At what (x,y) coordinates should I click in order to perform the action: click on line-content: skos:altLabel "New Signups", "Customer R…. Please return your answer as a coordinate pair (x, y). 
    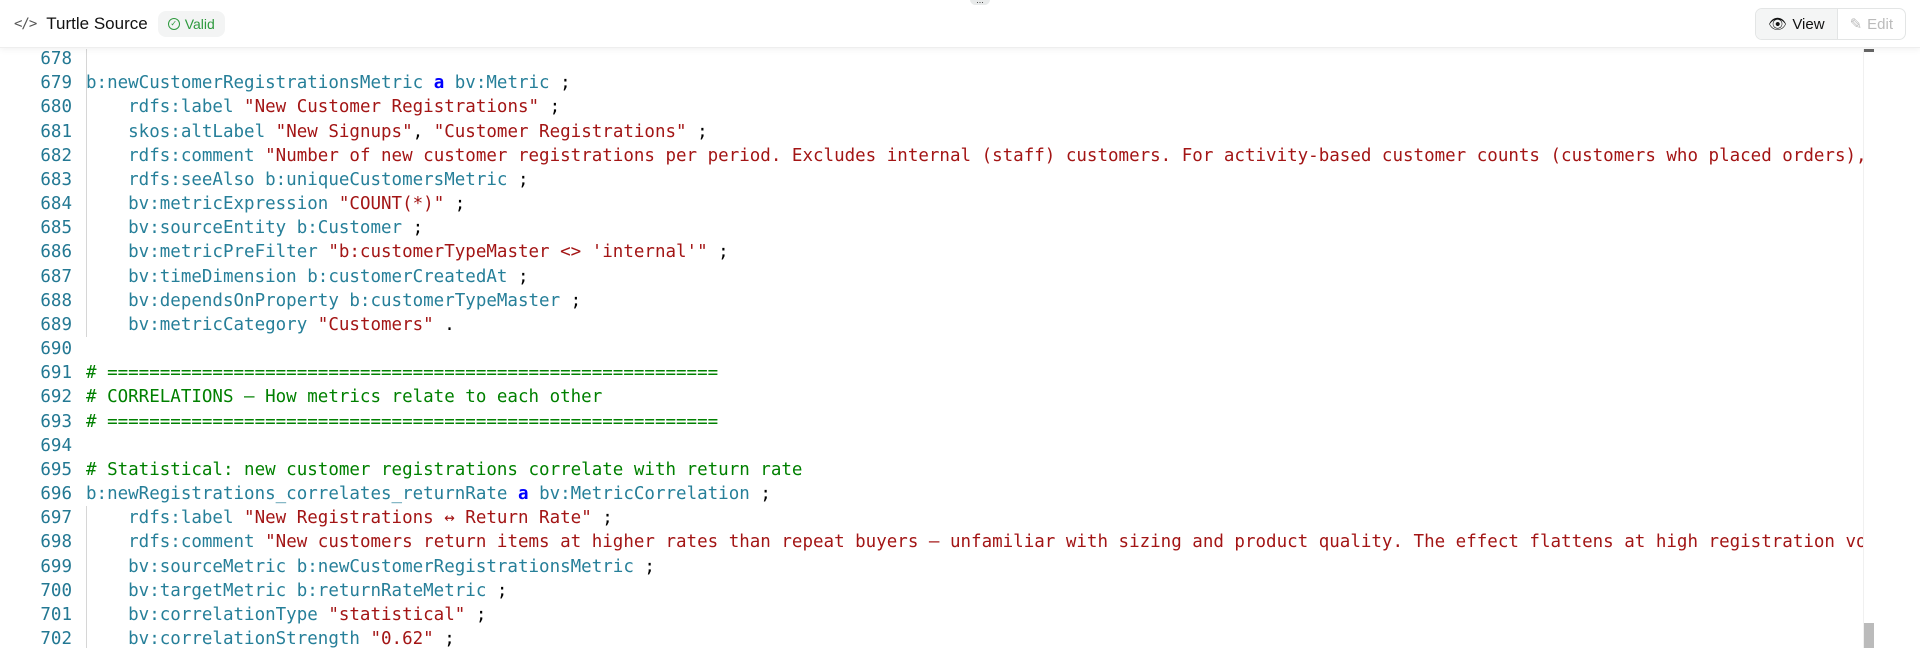
    Looking at the image, I should click on (397, 132).